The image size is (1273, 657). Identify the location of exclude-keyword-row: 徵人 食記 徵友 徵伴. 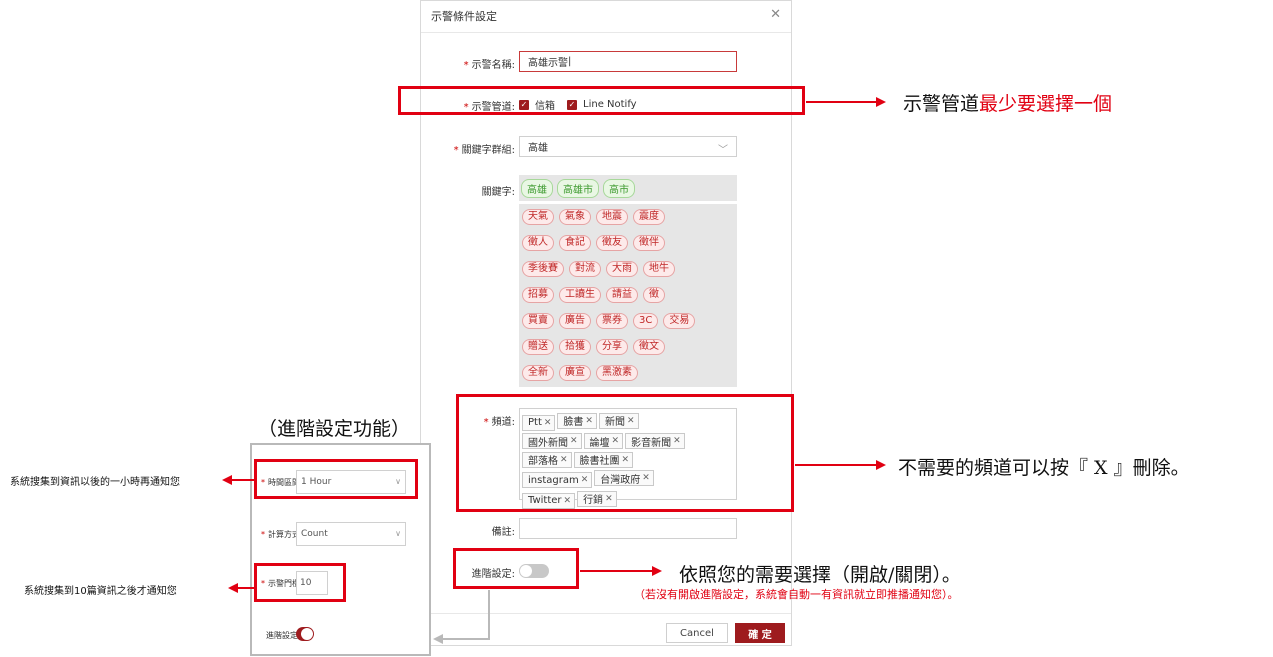
(628, 243).